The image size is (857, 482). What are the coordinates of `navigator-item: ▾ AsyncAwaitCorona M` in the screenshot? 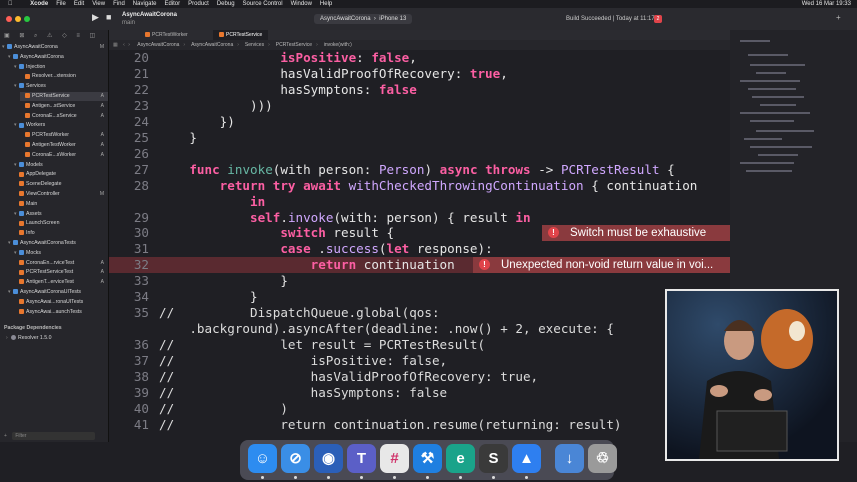 It's located at (55, 47).